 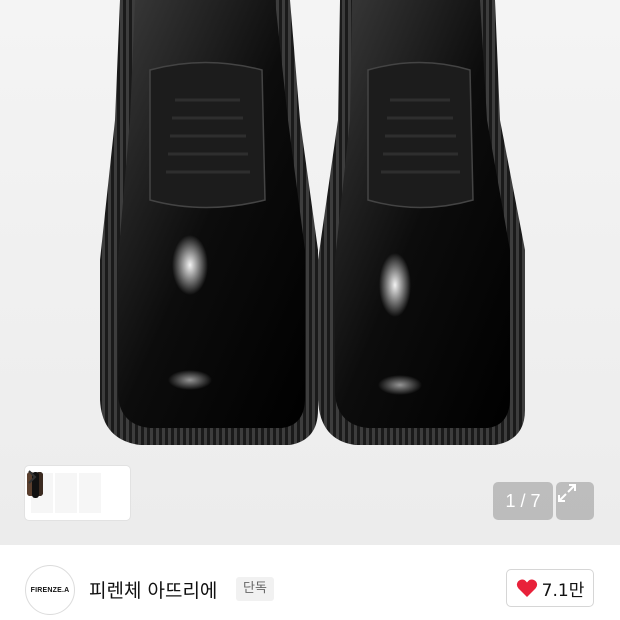 I want to click on exclusive-badge: 단독, so click(x=255, y=589).